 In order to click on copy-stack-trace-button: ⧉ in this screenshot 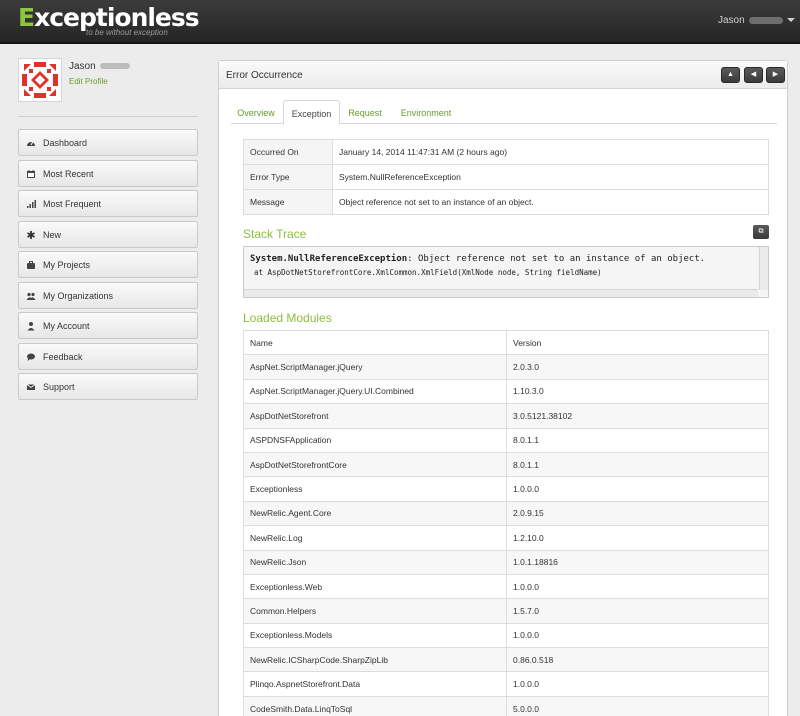, I will do `click(761, 232)`.